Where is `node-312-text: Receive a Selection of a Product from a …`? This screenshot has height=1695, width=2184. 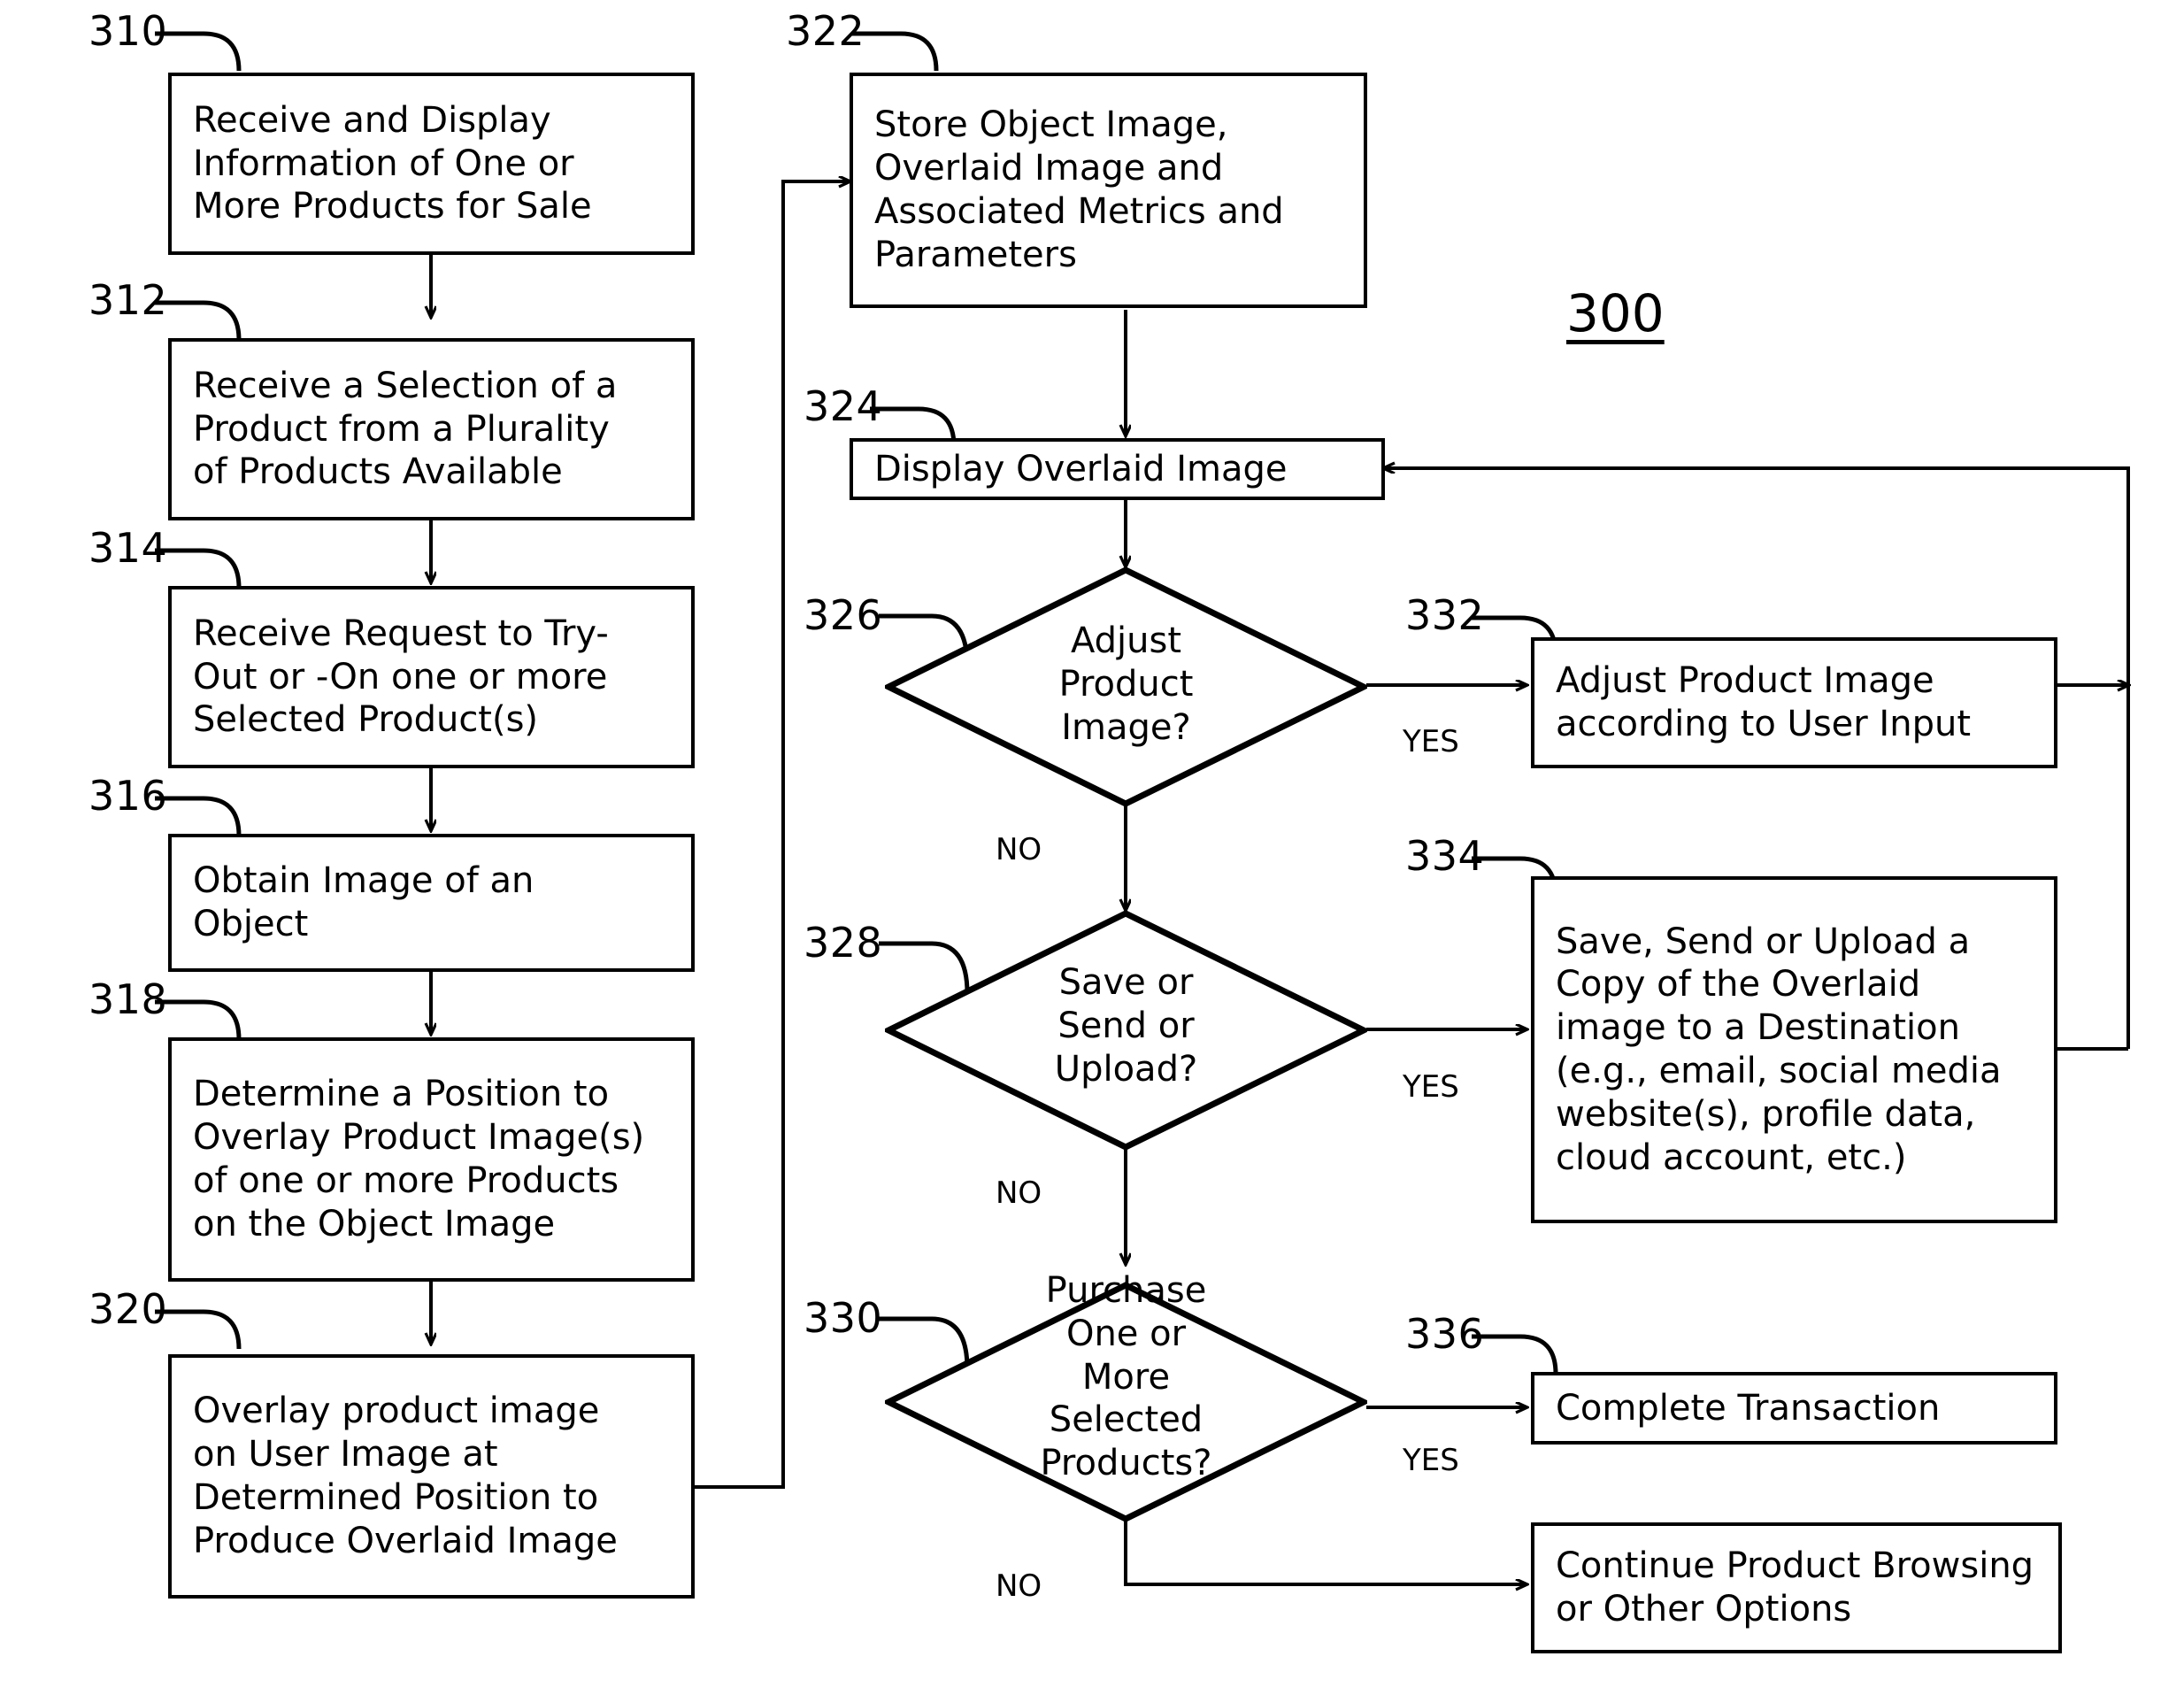
node-312-text: Receive a Selection of a Product from a … is located at coordinates (405, 429).